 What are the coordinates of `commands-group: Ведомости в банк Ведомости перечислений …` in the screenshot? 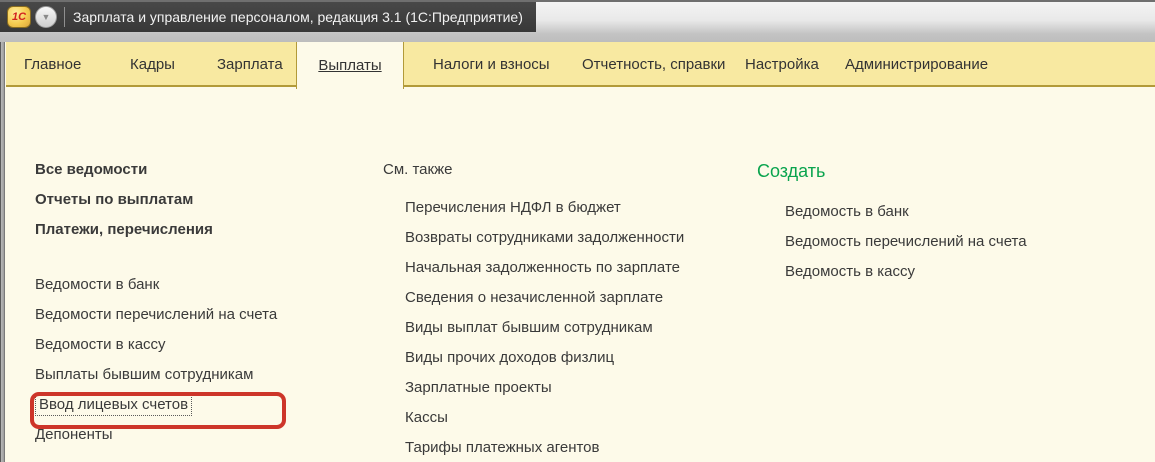 It's located at (156, 360).